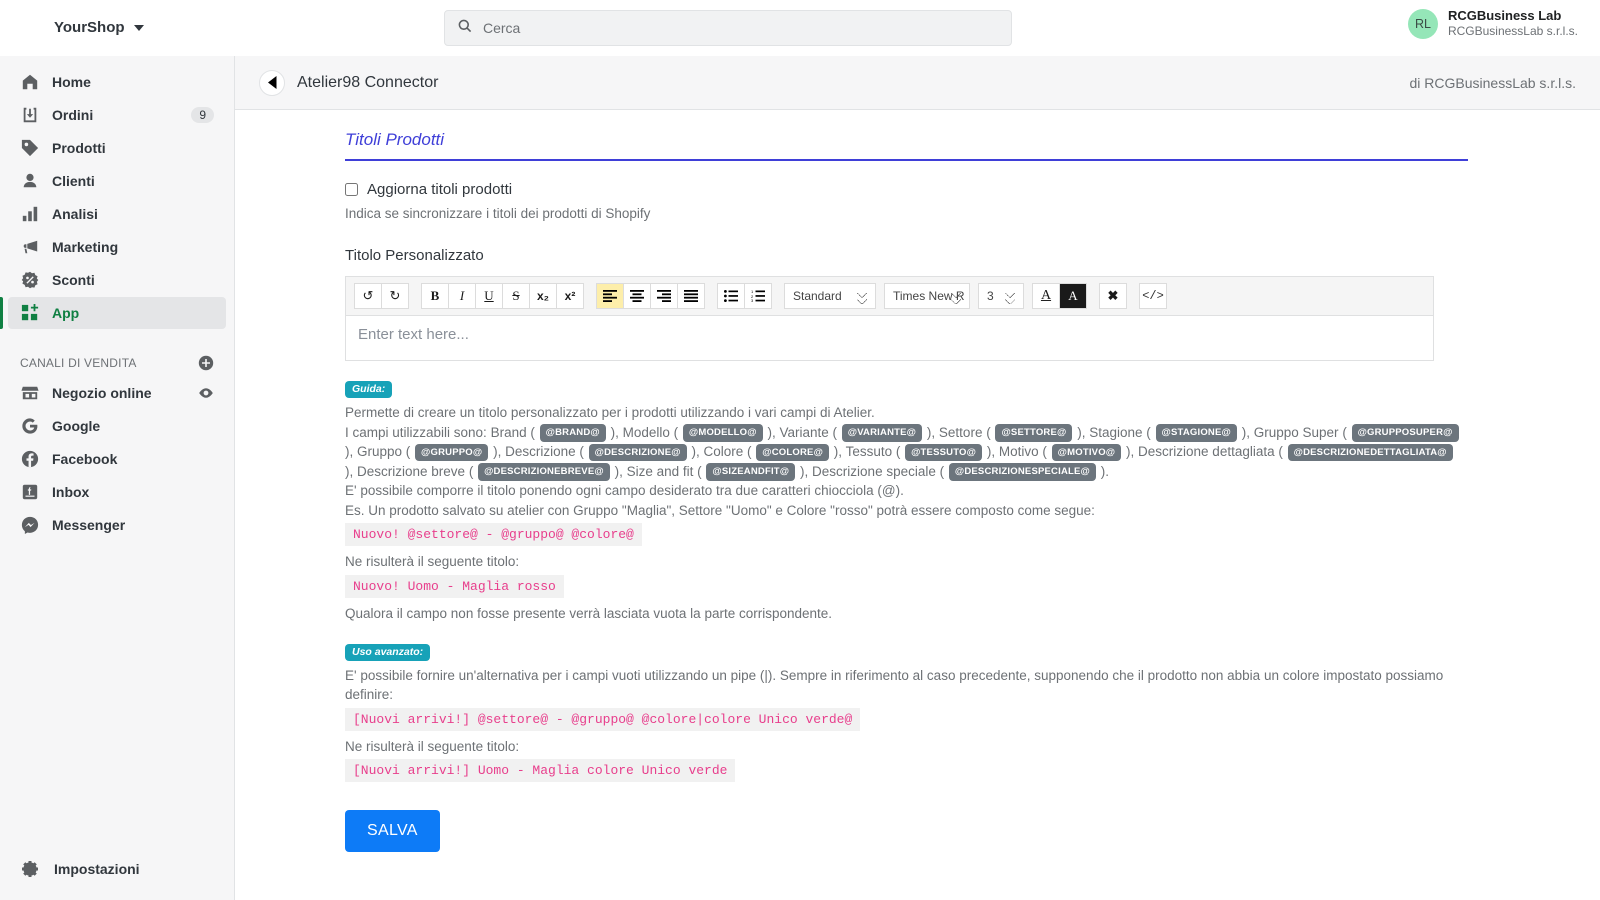  Describe the element at coordinates (1153, 296) in the screenshot. I see `source-code-icon: </>` at that location.